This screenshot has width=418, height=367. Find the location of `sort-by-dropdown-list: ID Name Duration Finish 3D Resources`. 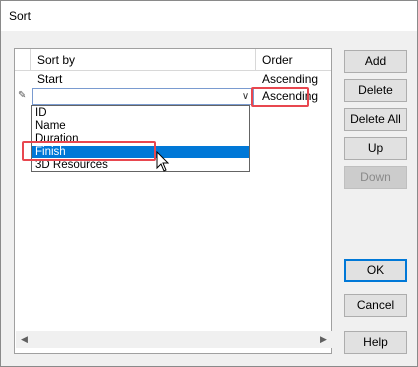

sort-by-dropdown-list: ID Name Duration Finish 3D Resources is located at coordinates (140, 138).